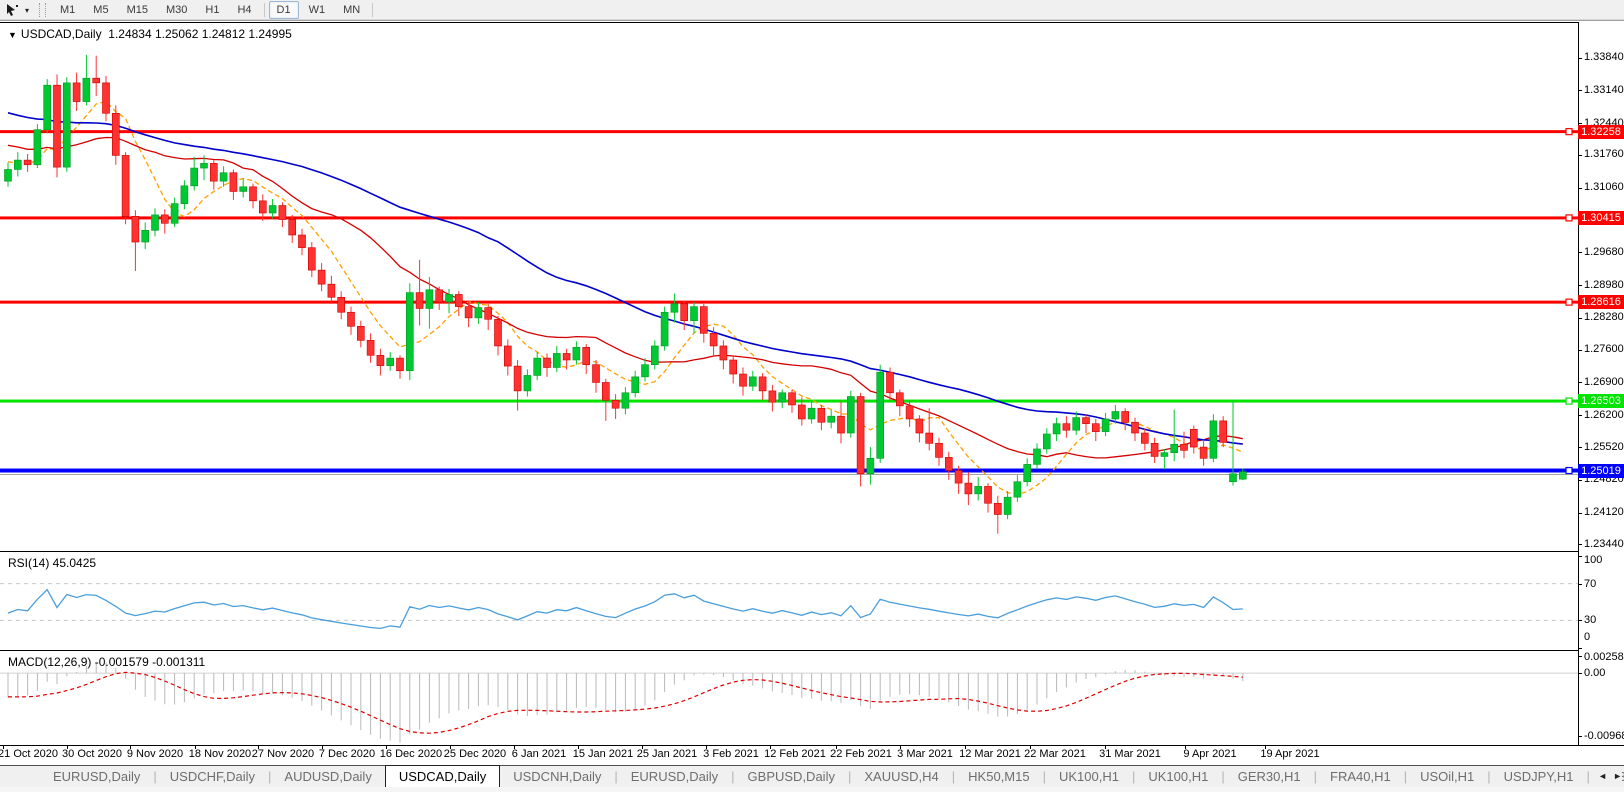  What do you see at coordinates (27, 10) in the screenshot?
I see `cursor-tool-dropdown-icon: ▾` at bounding box center [27, 10].